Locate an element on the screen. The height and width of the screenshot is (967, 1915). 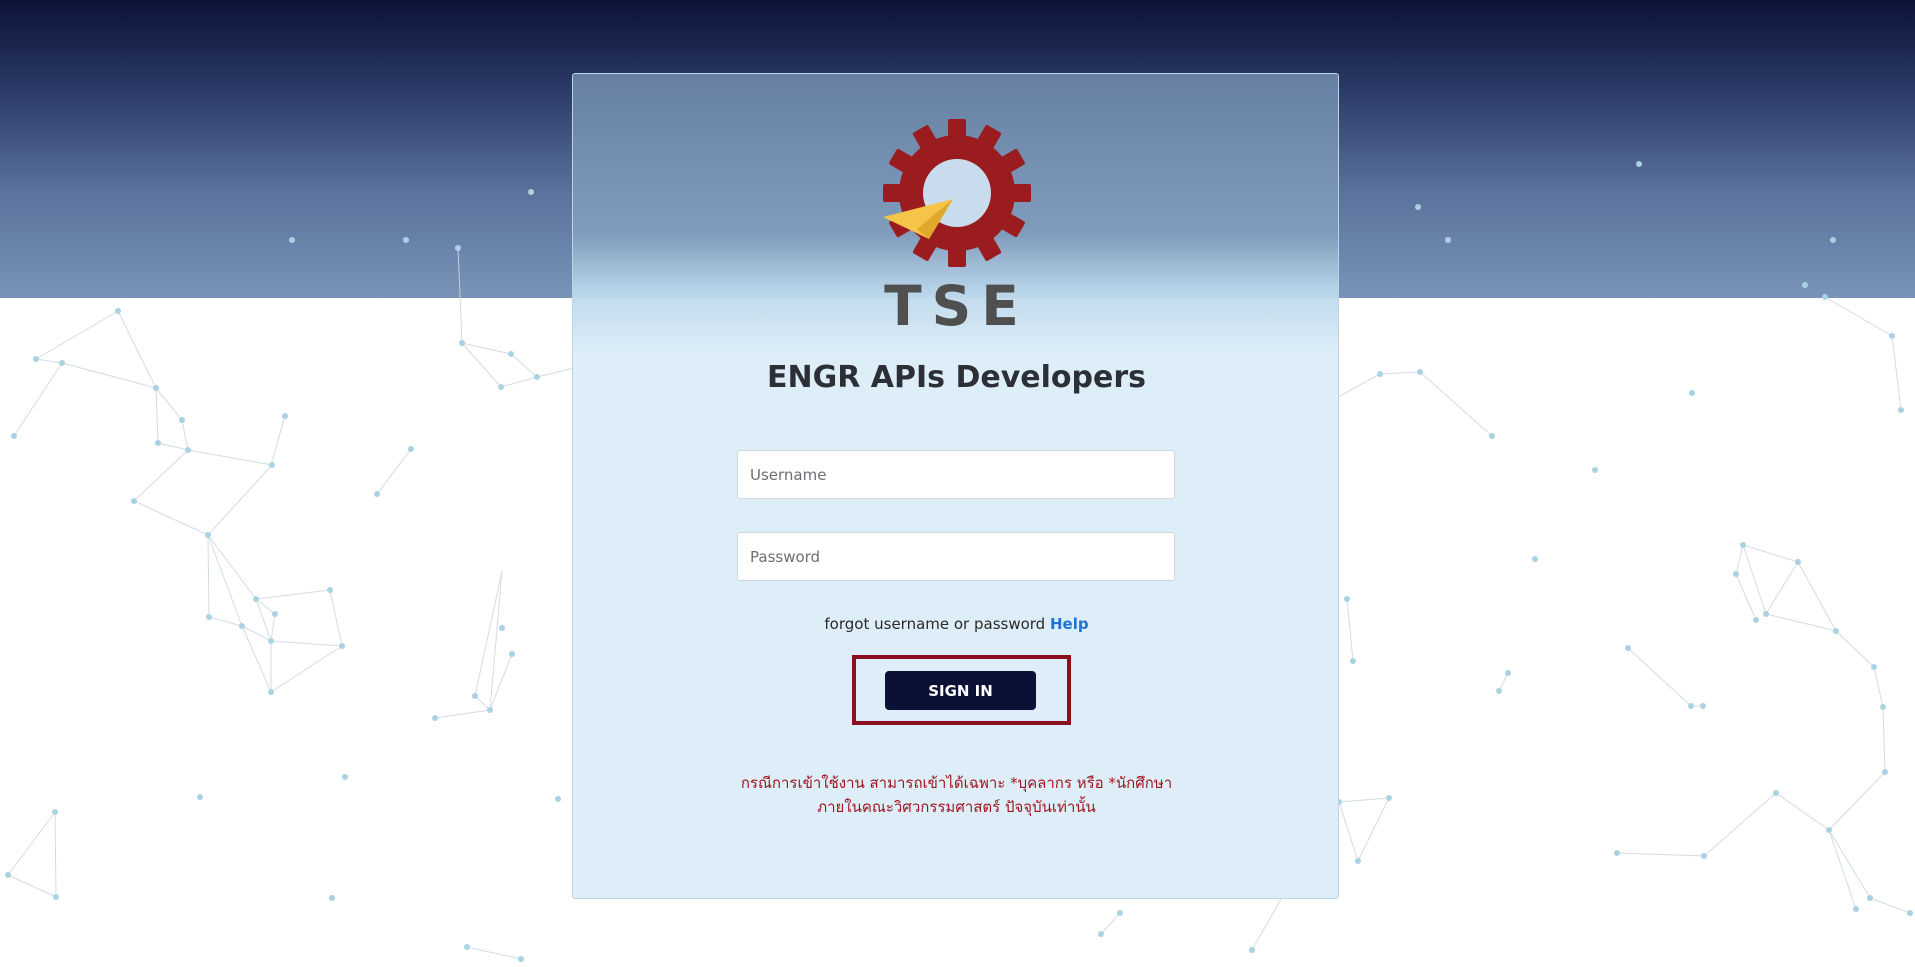
help-row: forgot username or password Help is located at coordinates (956, 624).